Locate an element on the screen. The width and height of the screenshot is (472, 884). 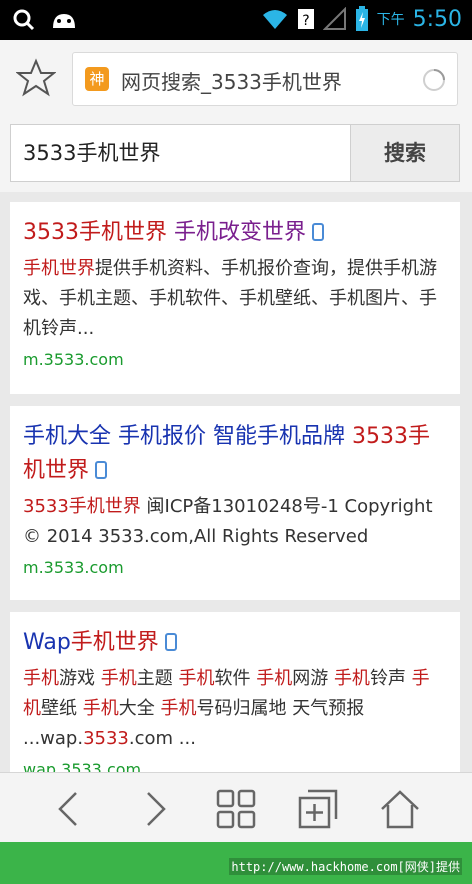
back-icon is located at coordinates (70, 809).